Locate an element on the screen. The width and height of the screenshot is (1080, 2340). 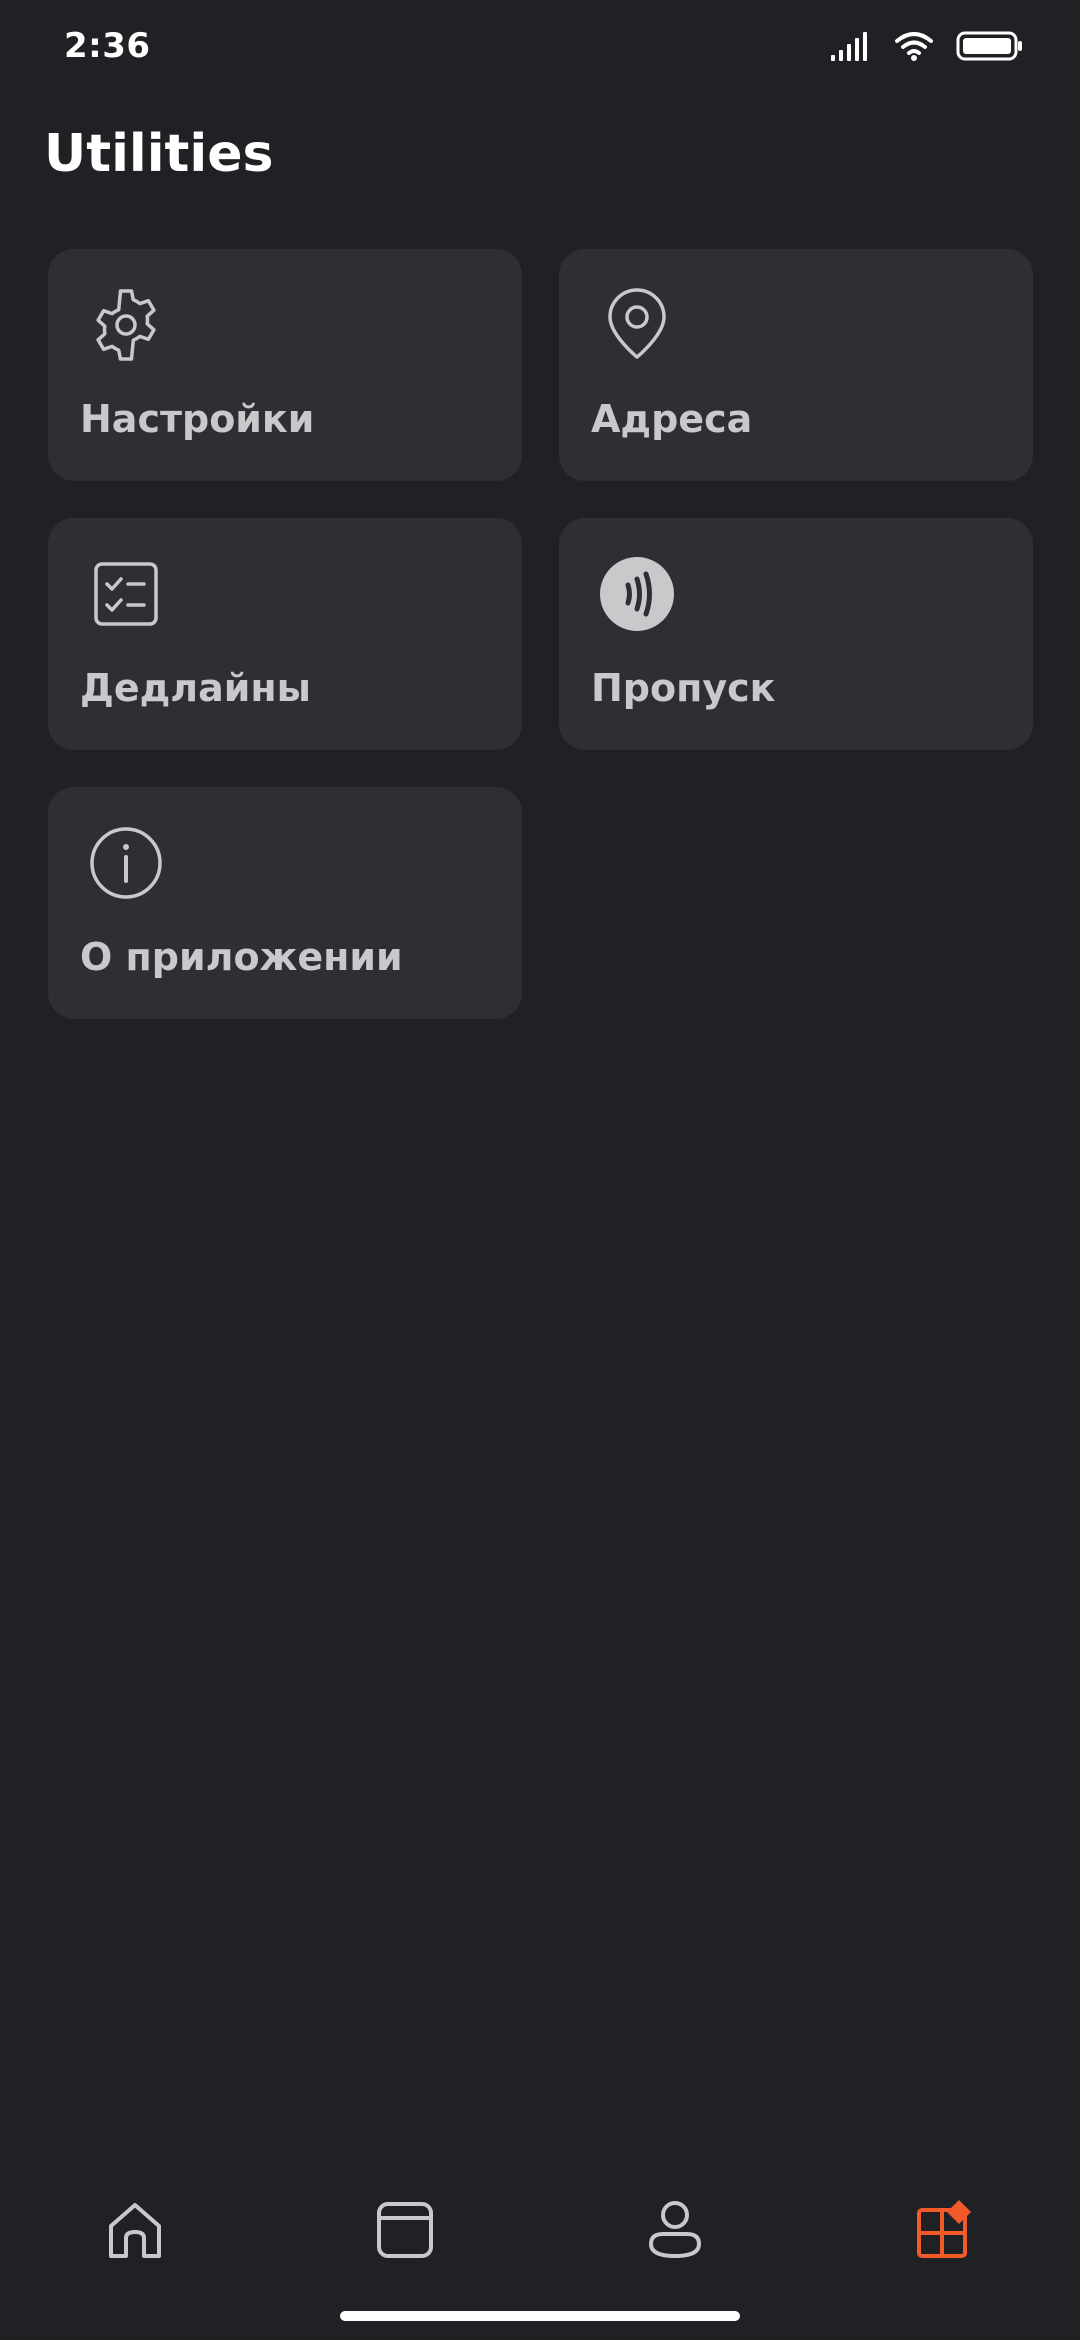
calendar-icon is located at coordinates (405, 2232).